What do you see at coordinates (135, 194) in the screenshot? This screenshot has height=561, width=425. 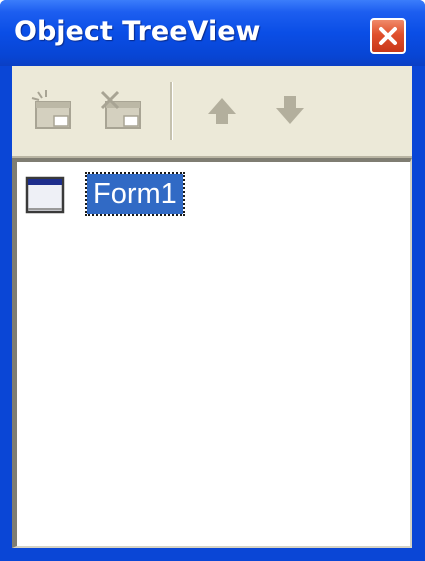 I see `tree-node-label: Form1` at bounding box center [135, 194].